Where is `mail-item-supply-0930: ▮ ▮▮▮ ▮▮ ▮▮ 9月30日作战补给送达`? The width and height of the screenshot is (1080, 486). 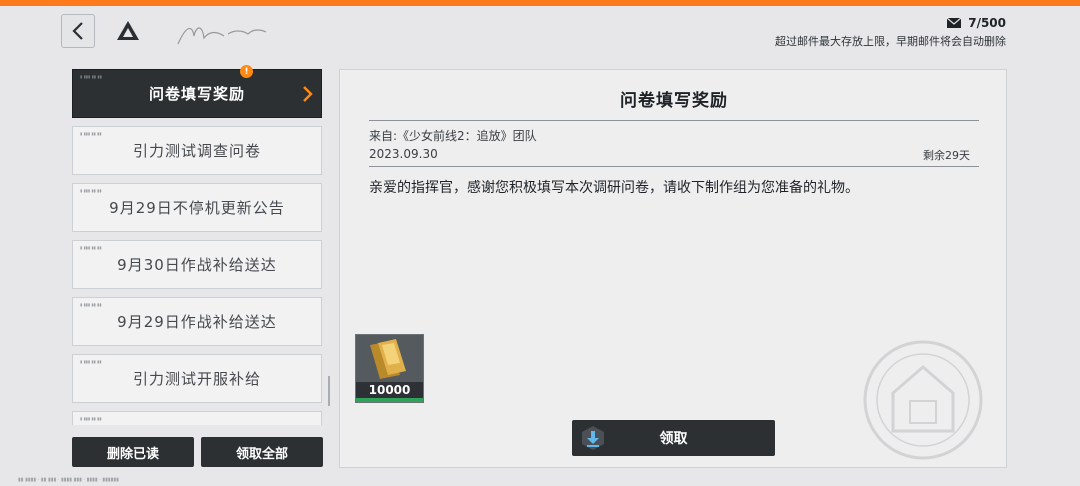 mail-item-supply-0930: ▮ ▮▮▮ ▮▮ ▮▮ 9月30日作战补给送达 is located at coordinates (197, 264).